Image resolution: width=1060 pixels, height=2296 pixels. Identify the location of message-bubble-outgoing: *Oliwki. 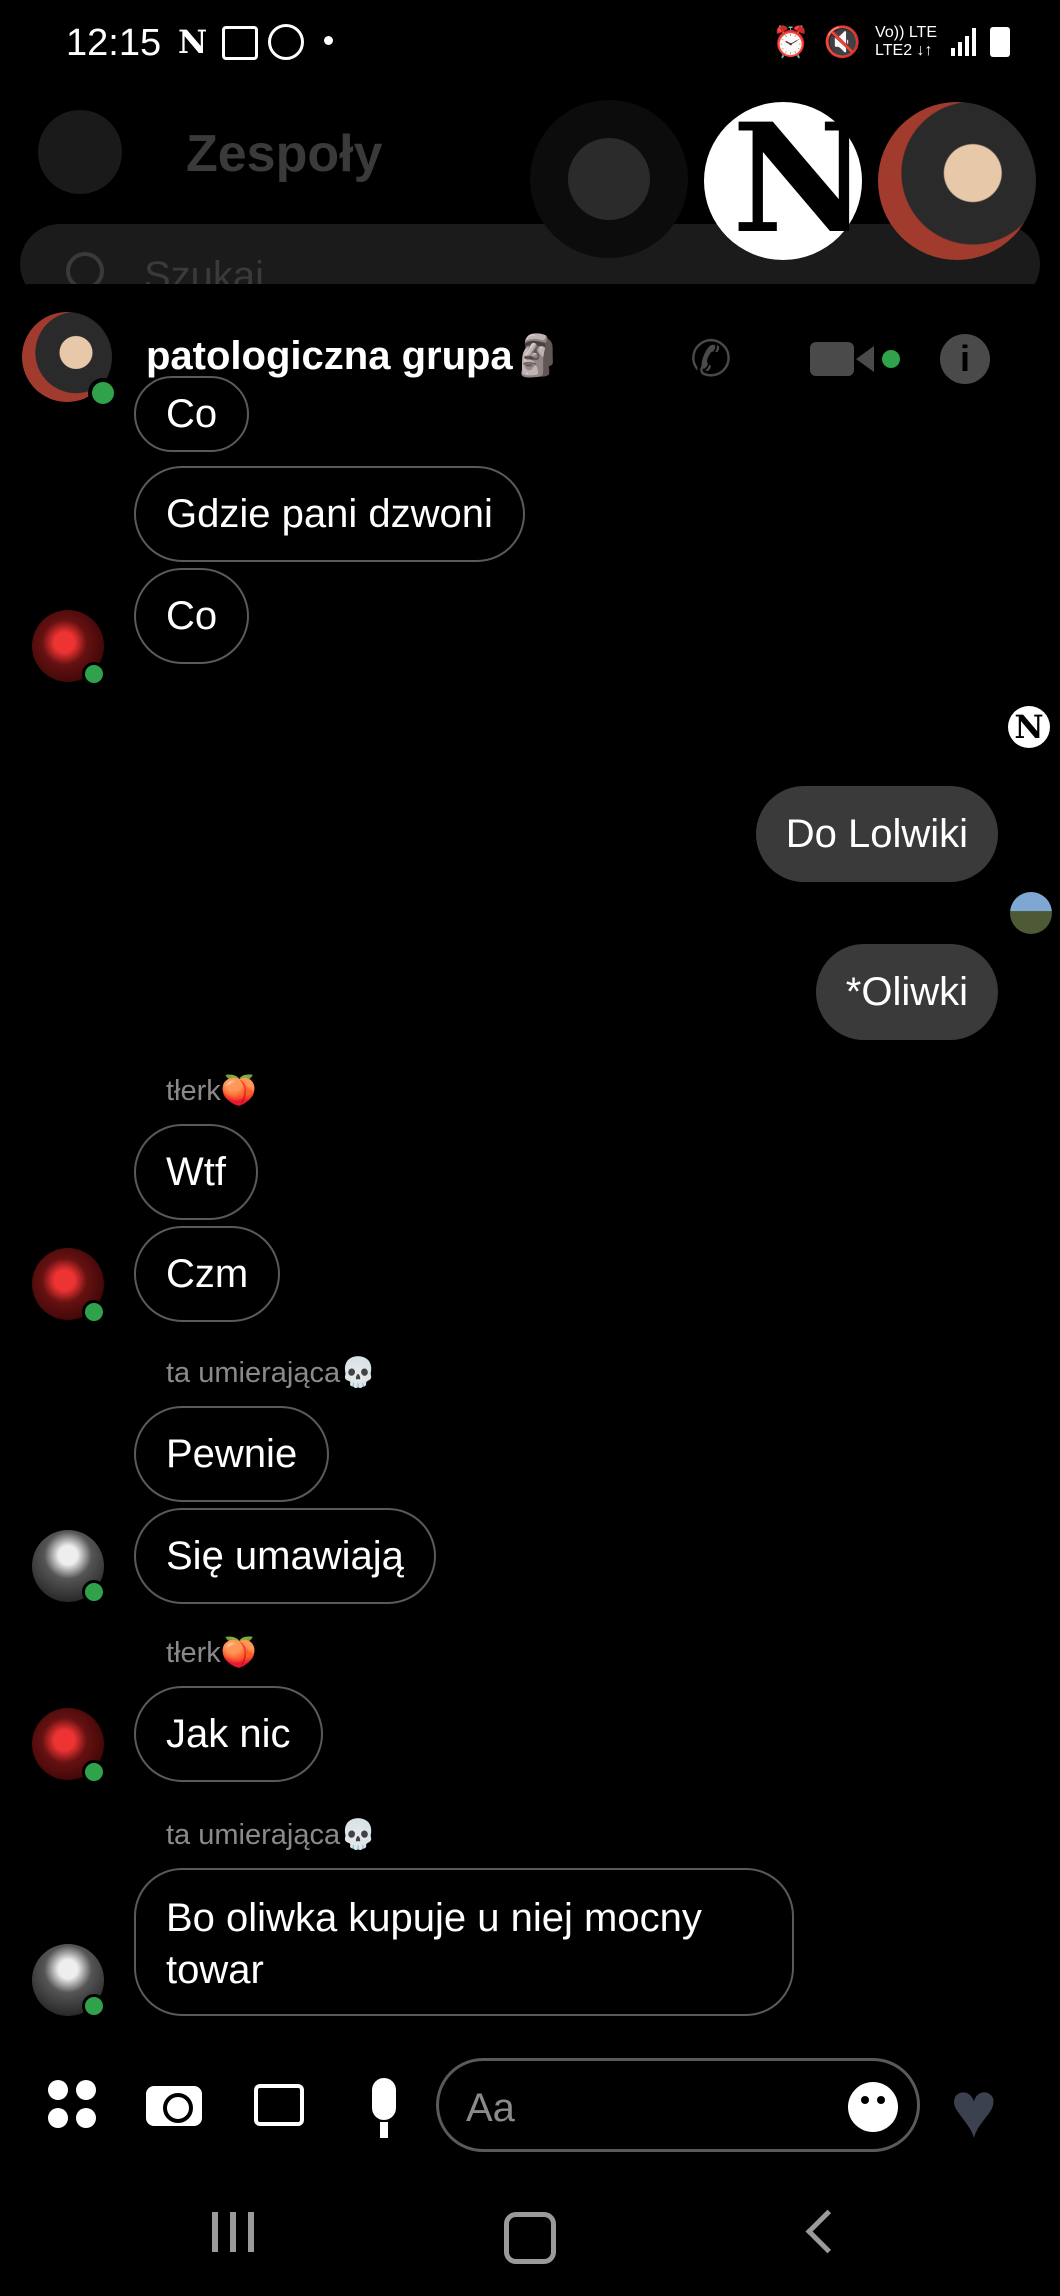
(906, 992).